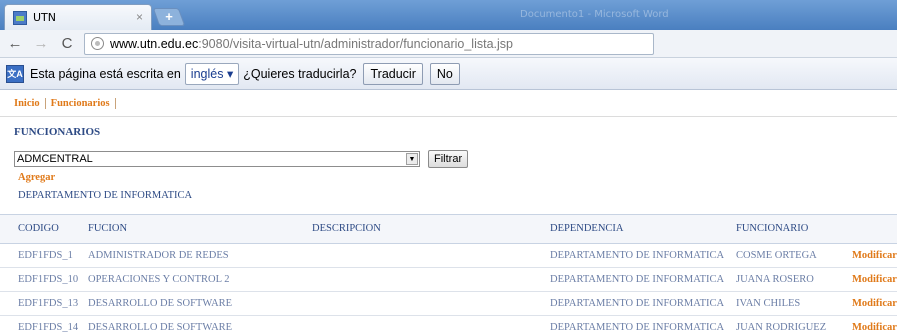 The image size is (897, 335). Describe the element at coordinates (230, 73) in the screenshot. I see `dropdown-arrow-icon: ▾` at that location.